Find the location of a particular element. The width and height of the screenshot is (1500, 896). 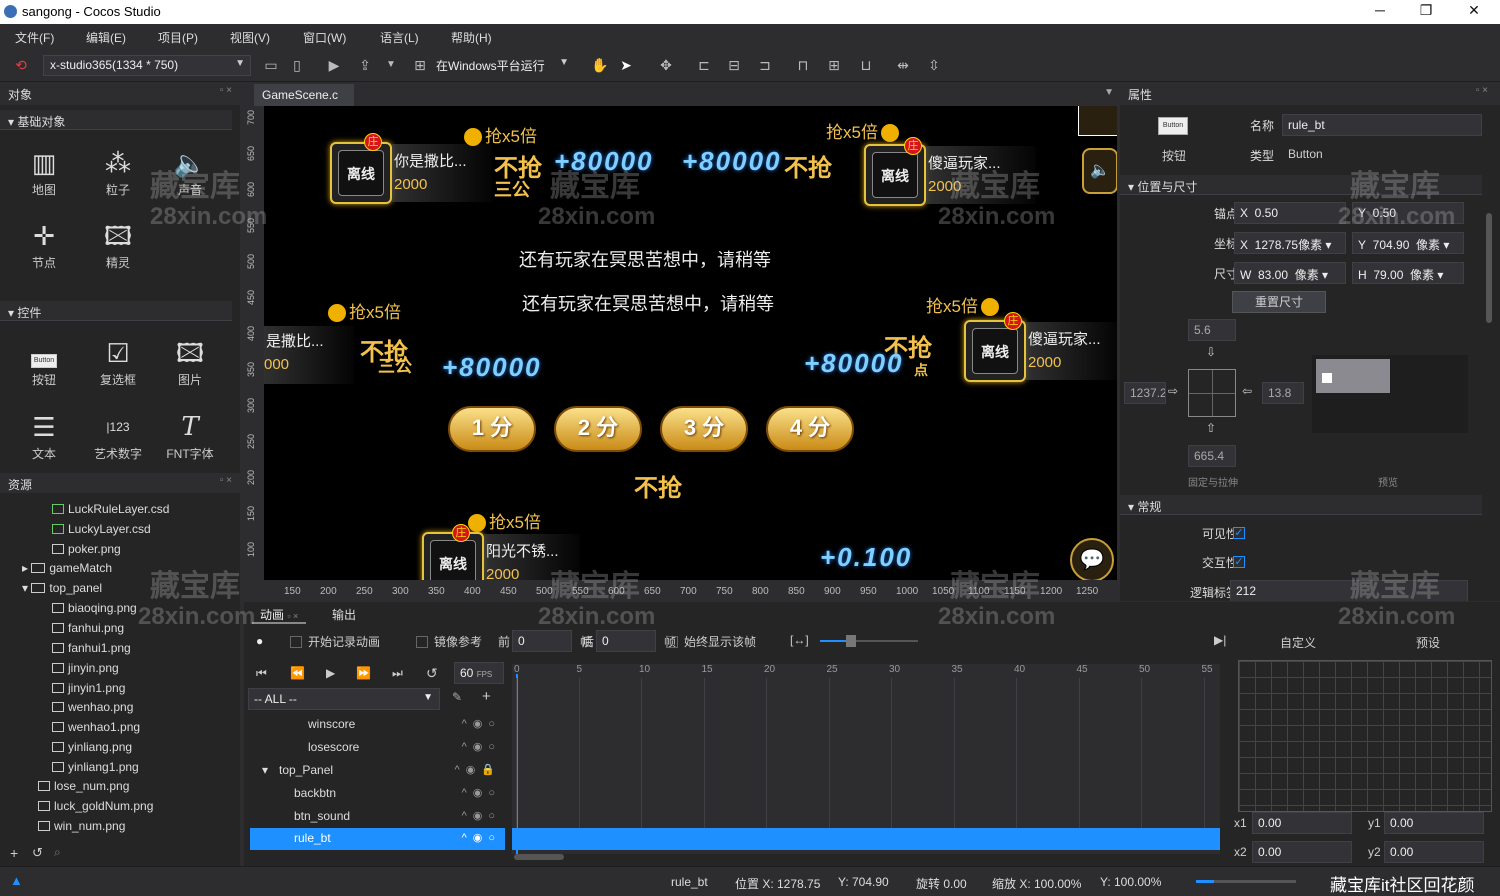

chat-button: 💬 is located at coordinates (1092, 559).